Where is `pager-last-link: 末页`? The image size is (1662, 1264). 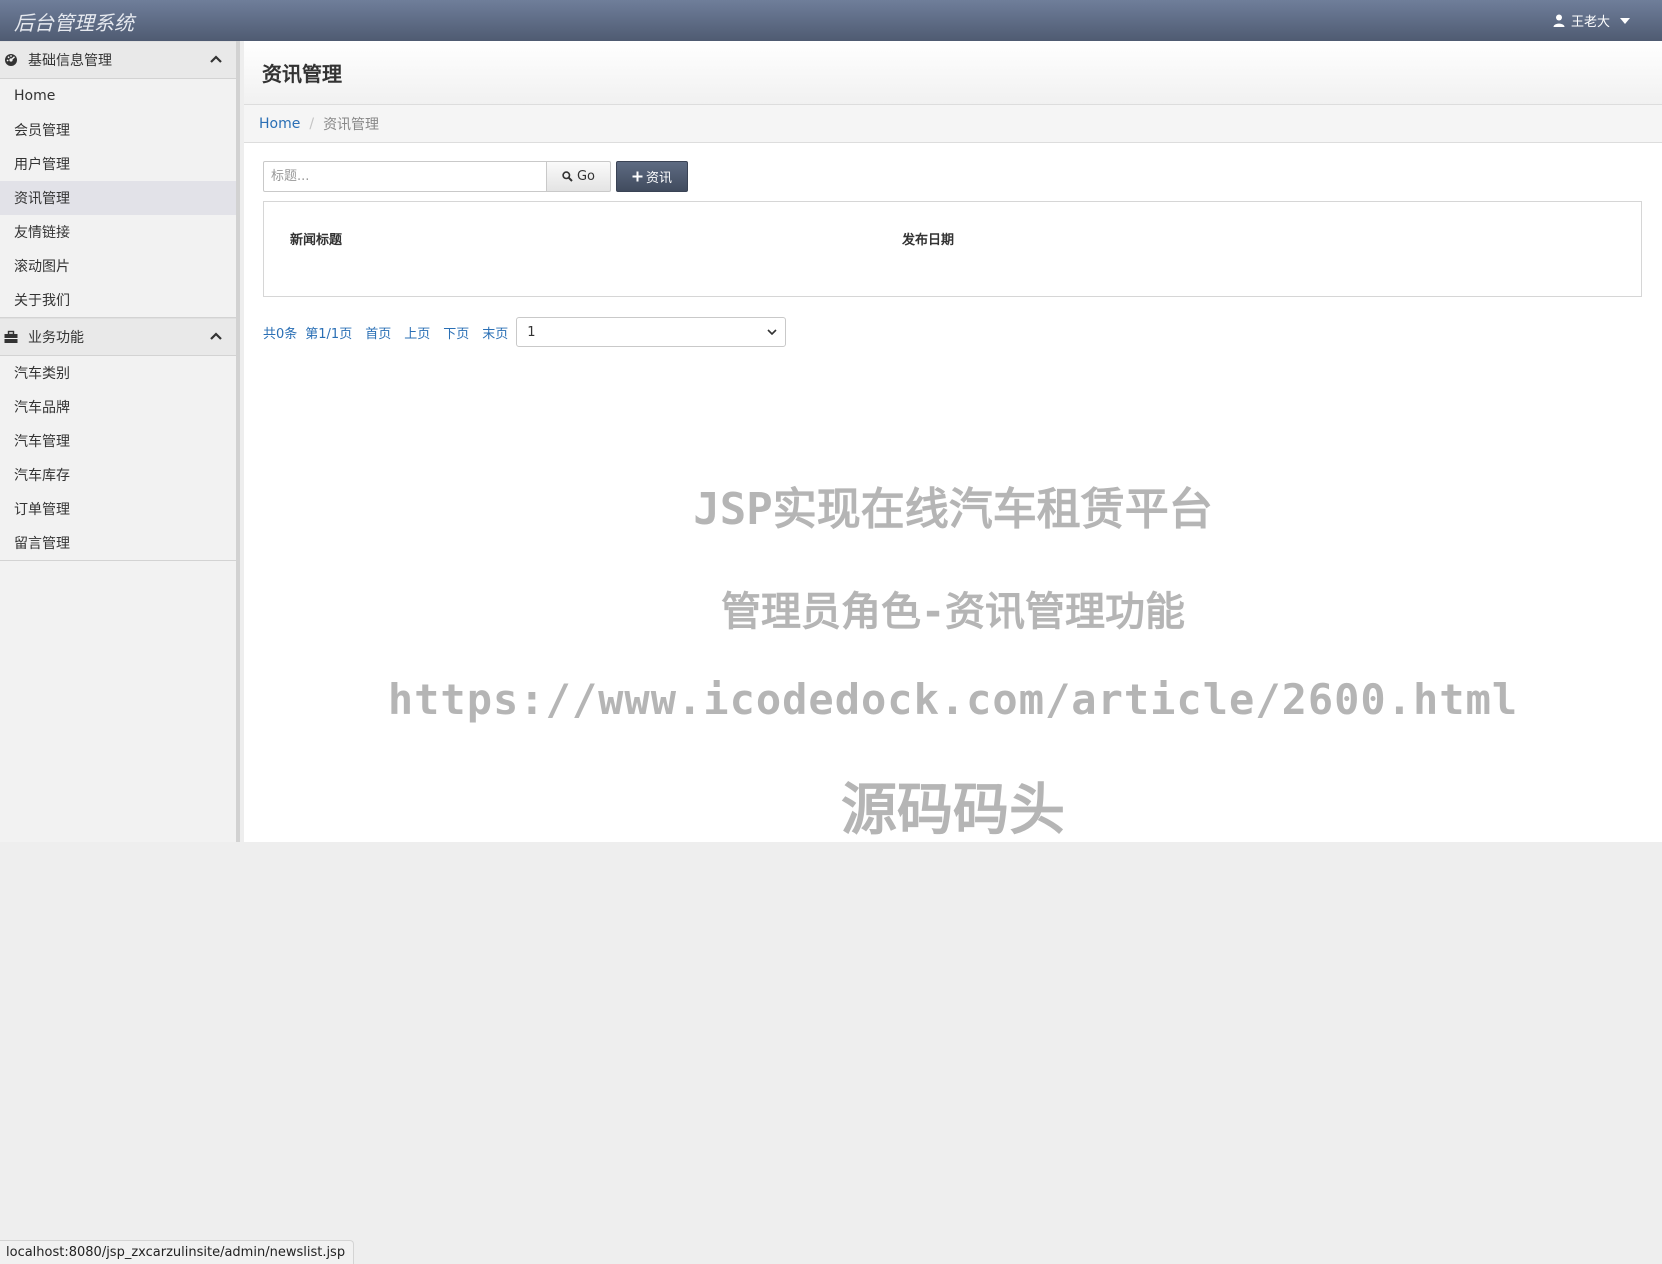
pager-last-link: 末页 is located at coordinates (495, 332).